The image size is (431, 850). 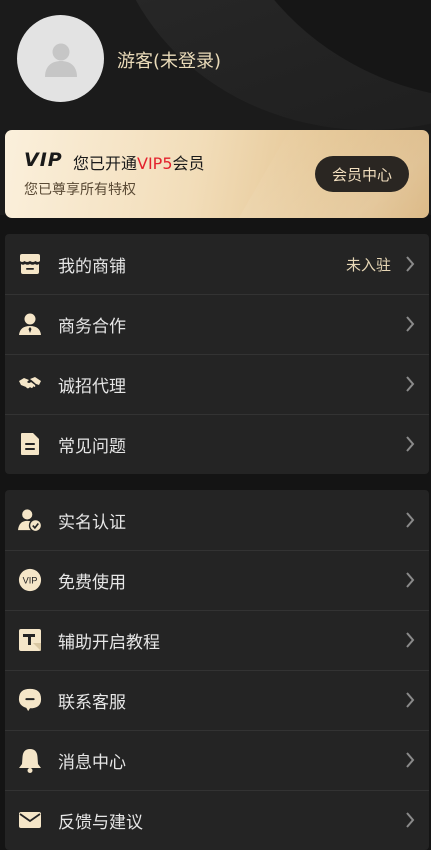 What do you see at coordinates (30, 820) in the screenshot?
I see `mail-icon` at bounding box center [30, 820].